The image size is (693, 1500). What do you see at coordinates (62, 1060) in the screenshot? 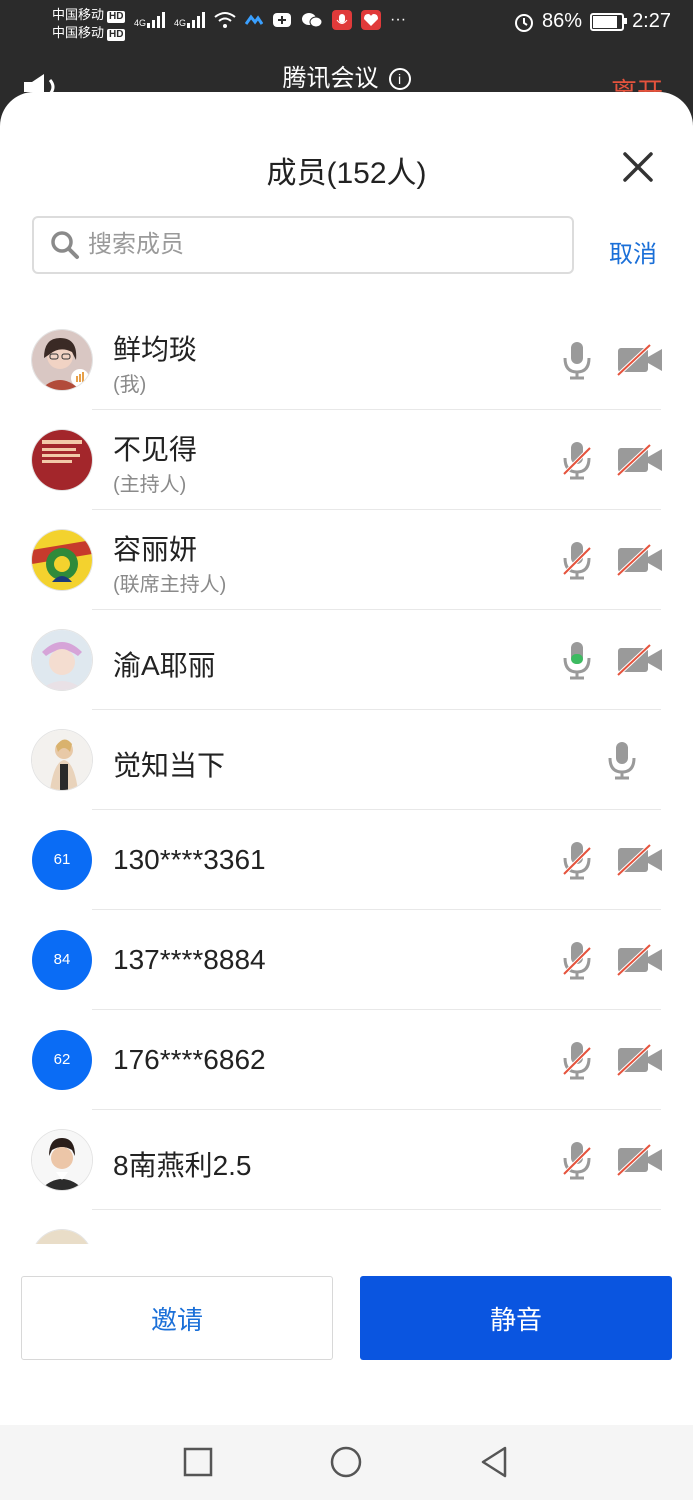
I see `avatar-initials: 62` at bounding box center [62, 1060].